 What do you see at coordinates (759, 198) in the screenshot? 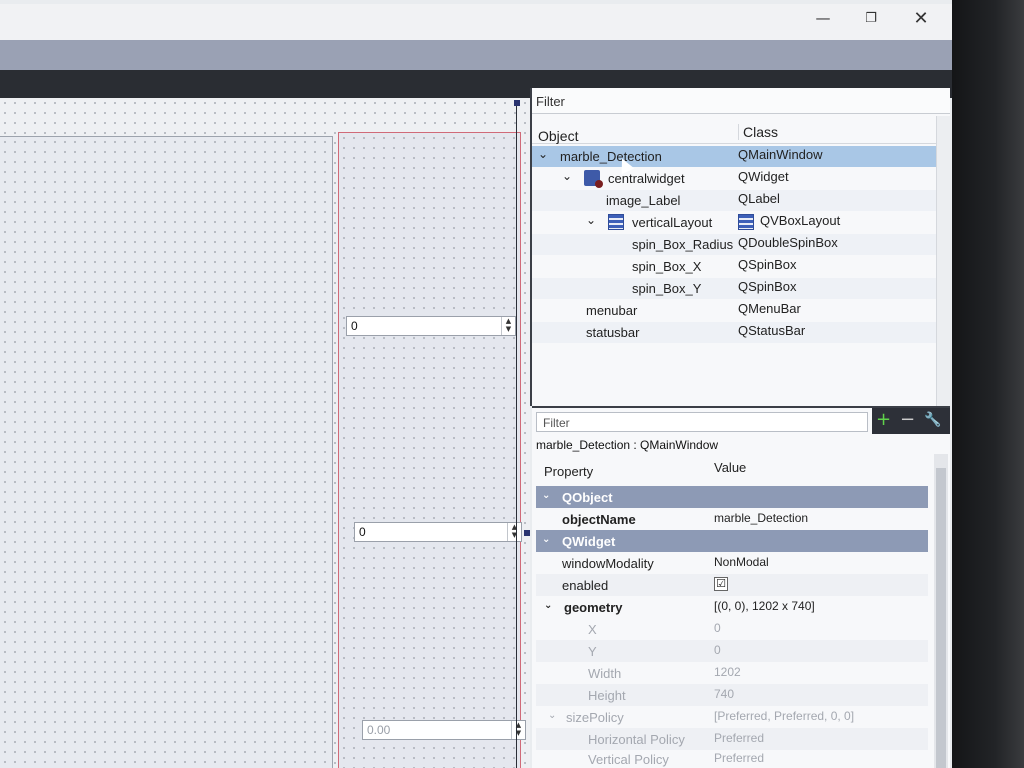
I see `tree-class: QLabel` at bounding box center [759, 198].